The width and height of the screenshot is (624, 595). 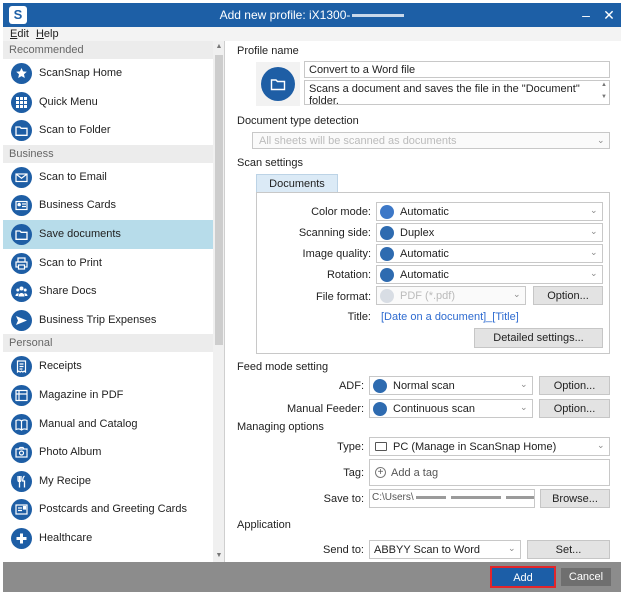 I want to click on sidebar-item-label: Share Docs, so click(x=68, y=291).